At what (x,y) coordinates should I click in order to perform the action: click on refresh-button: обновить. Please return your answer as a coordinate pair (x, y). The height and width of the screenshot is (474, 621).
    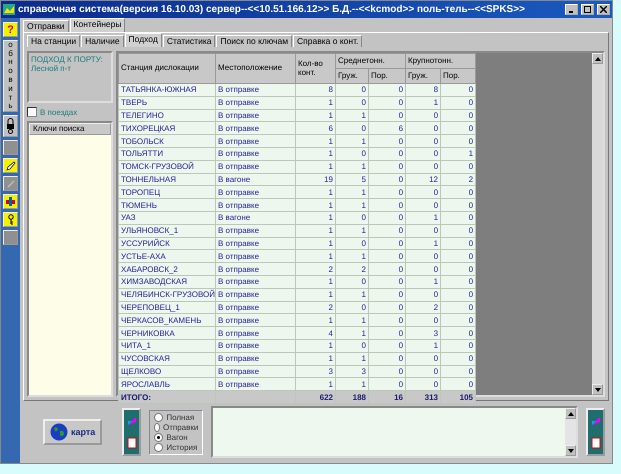
    Looking at the image, I should click on (10, 76).